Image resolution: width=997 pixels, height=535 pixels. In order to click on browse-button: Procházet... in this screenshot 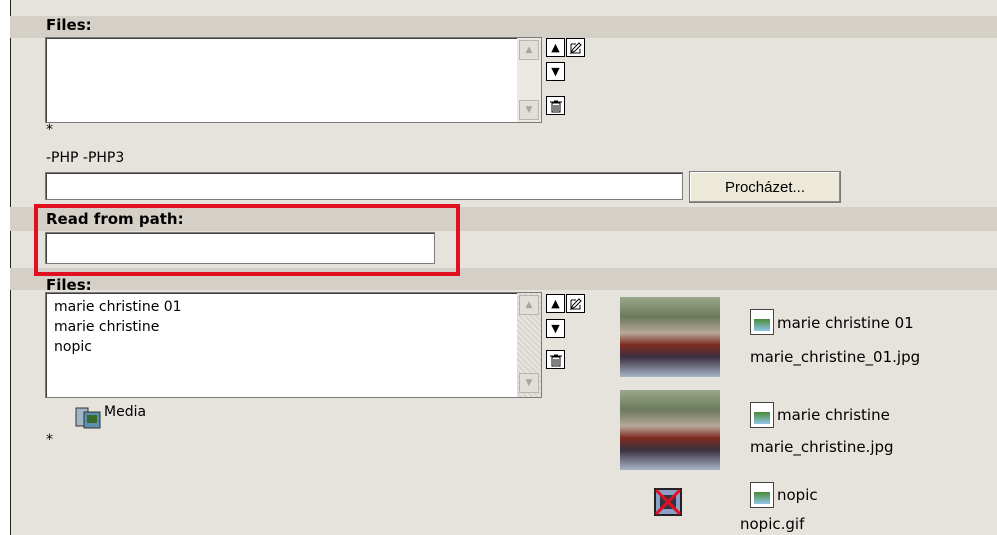, I will do `click(765, 187)`.